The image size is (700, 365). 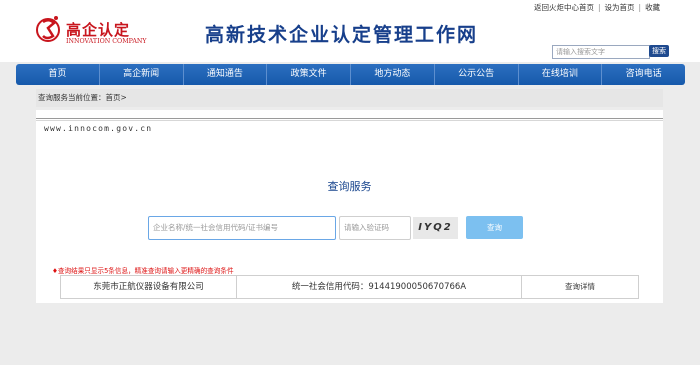 What do you see at coordinates (643, 74) in the screenshot?
I see `nav-item-hotline: 咨询电话` at bounding box center [643, 74].